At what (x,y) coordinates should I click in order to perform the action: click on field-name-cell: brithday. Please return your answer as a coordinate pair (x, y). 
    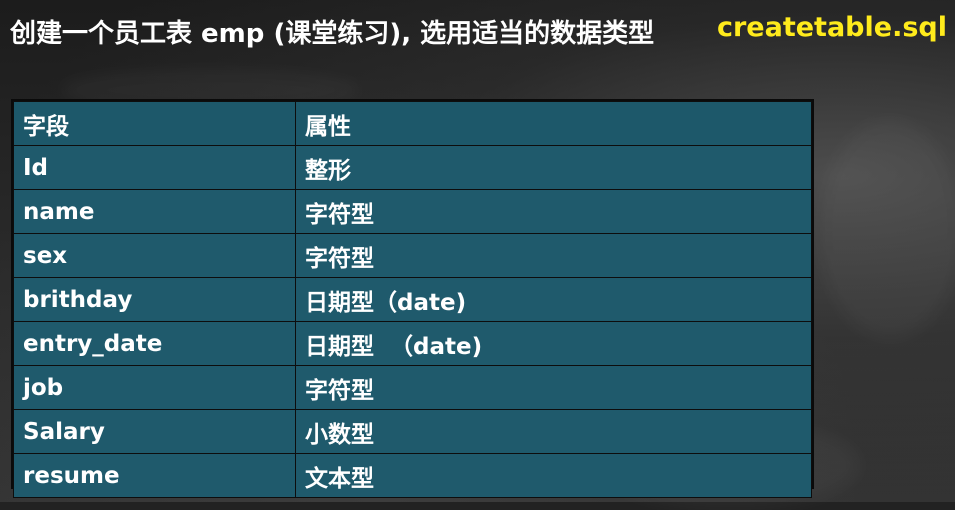
    Looking at the image, I should click on (154, 299).